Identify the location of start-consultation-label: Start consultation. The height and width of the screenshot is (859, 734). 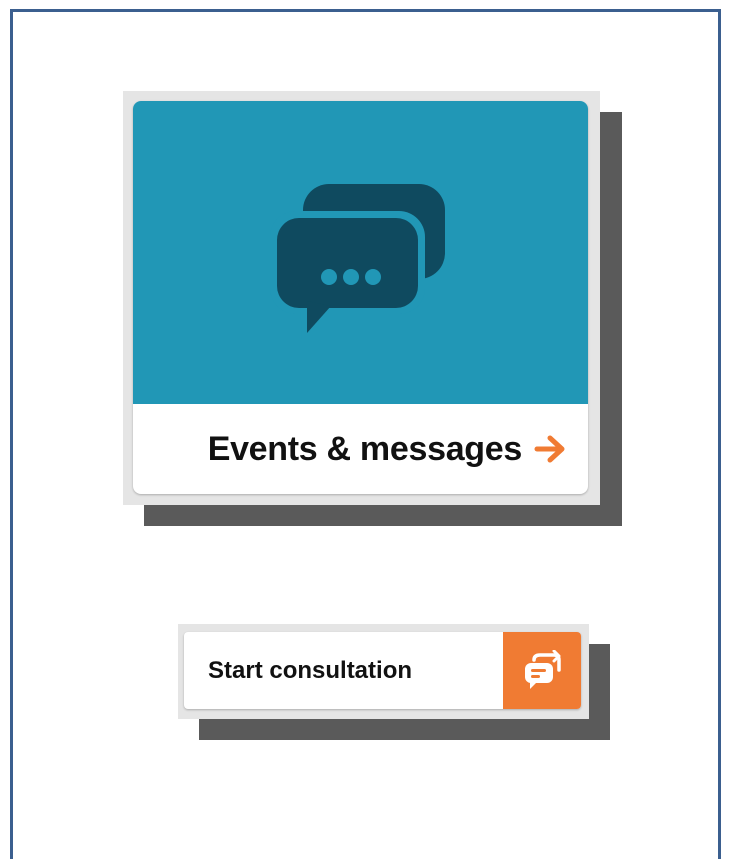
(310, 670).